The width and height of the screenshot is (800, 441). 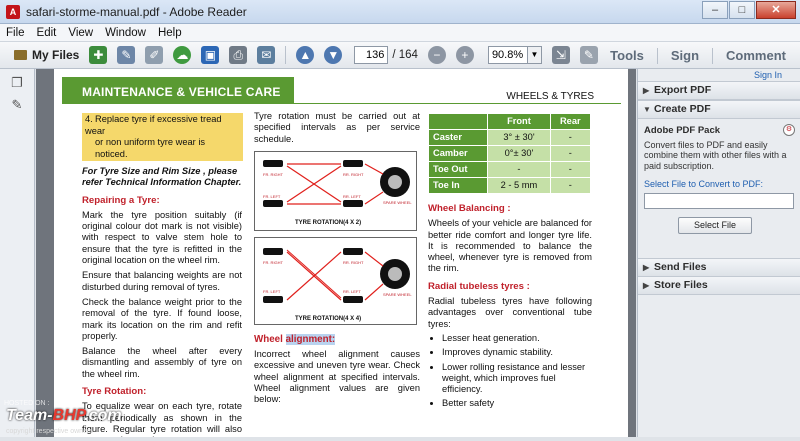 I want to click on page-number-input: 136, so click(x=371, y=55).